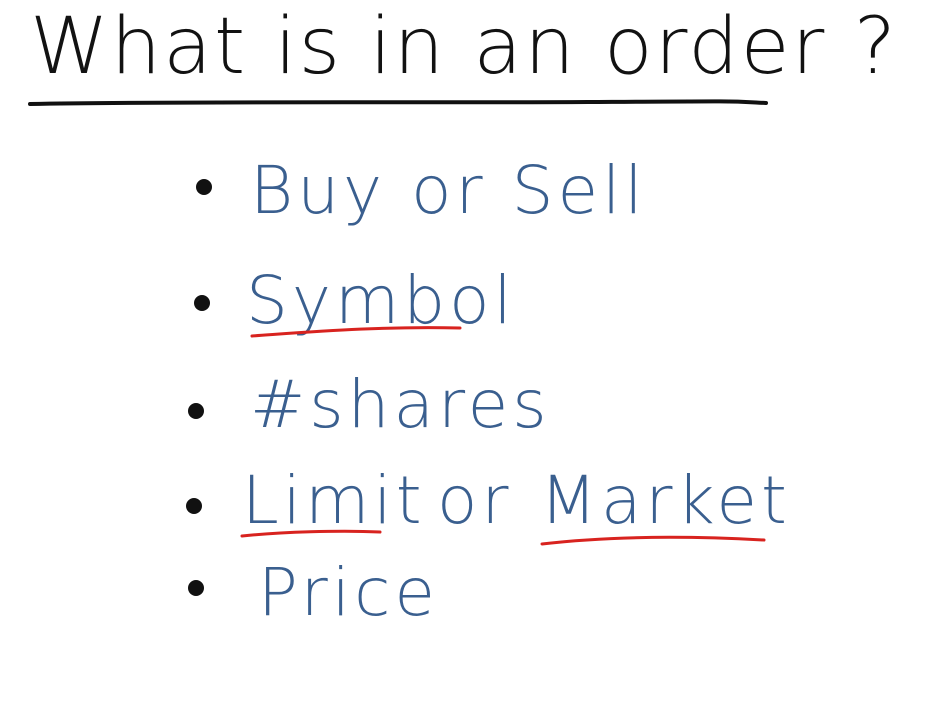 This screenshot has width=935, height=712. I want to click on limit-underline, so click(311, 533).